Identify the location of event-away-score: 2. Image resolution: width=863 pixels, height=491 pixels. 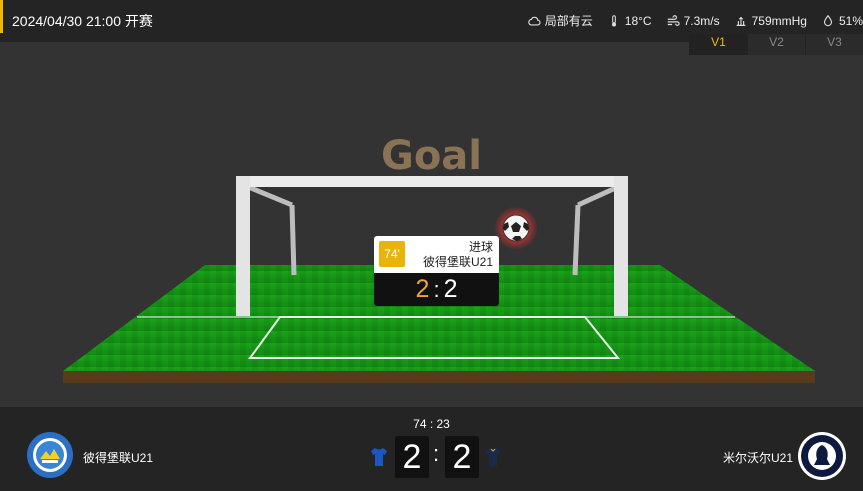
(450, 289).